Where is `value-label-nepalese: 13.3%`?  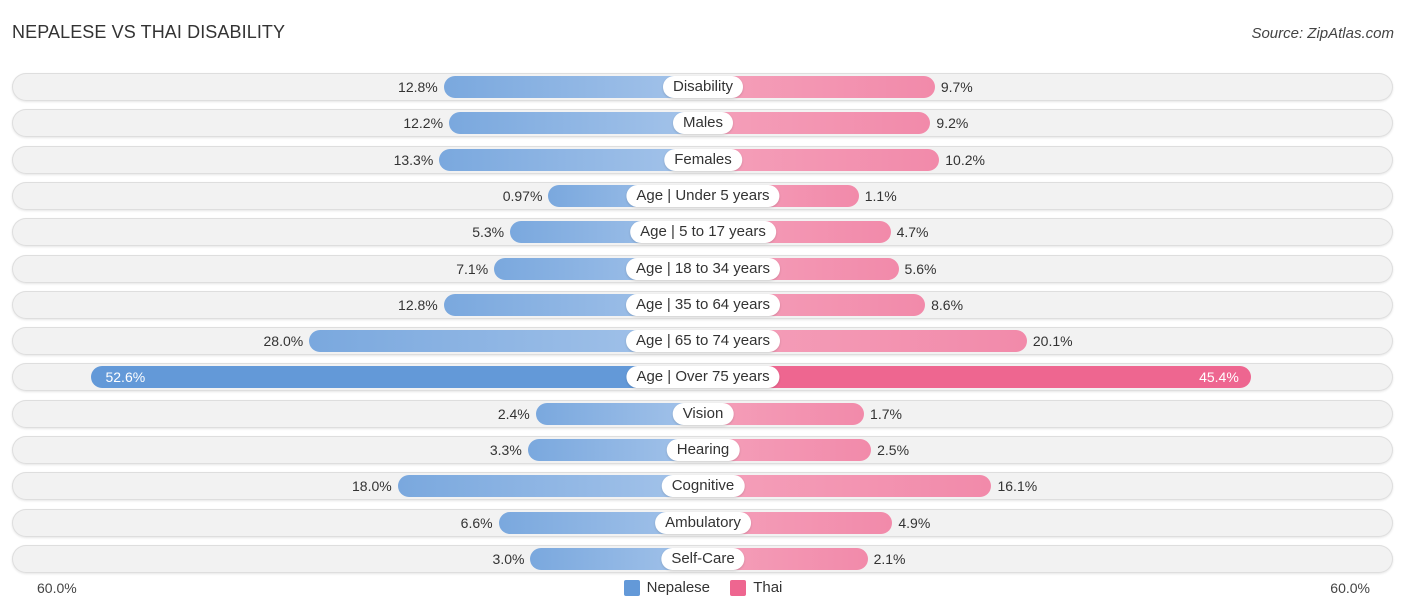 value-label-nepalese: 13.3% is located at coordinates (413, 159).